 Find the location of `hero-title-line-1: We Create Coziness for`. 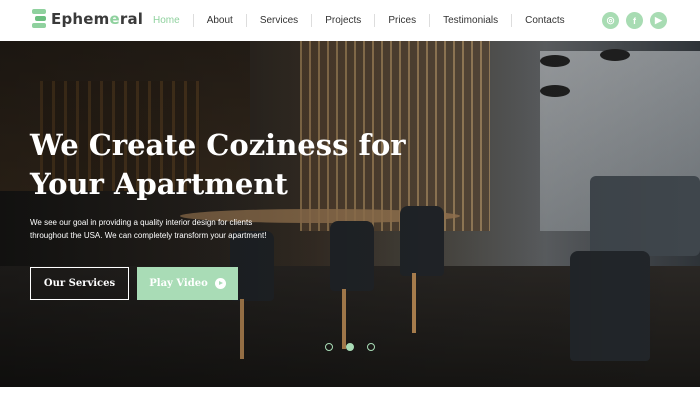

hero-title-line-1: We Create Coziness for is located at coordinates (218, 145).